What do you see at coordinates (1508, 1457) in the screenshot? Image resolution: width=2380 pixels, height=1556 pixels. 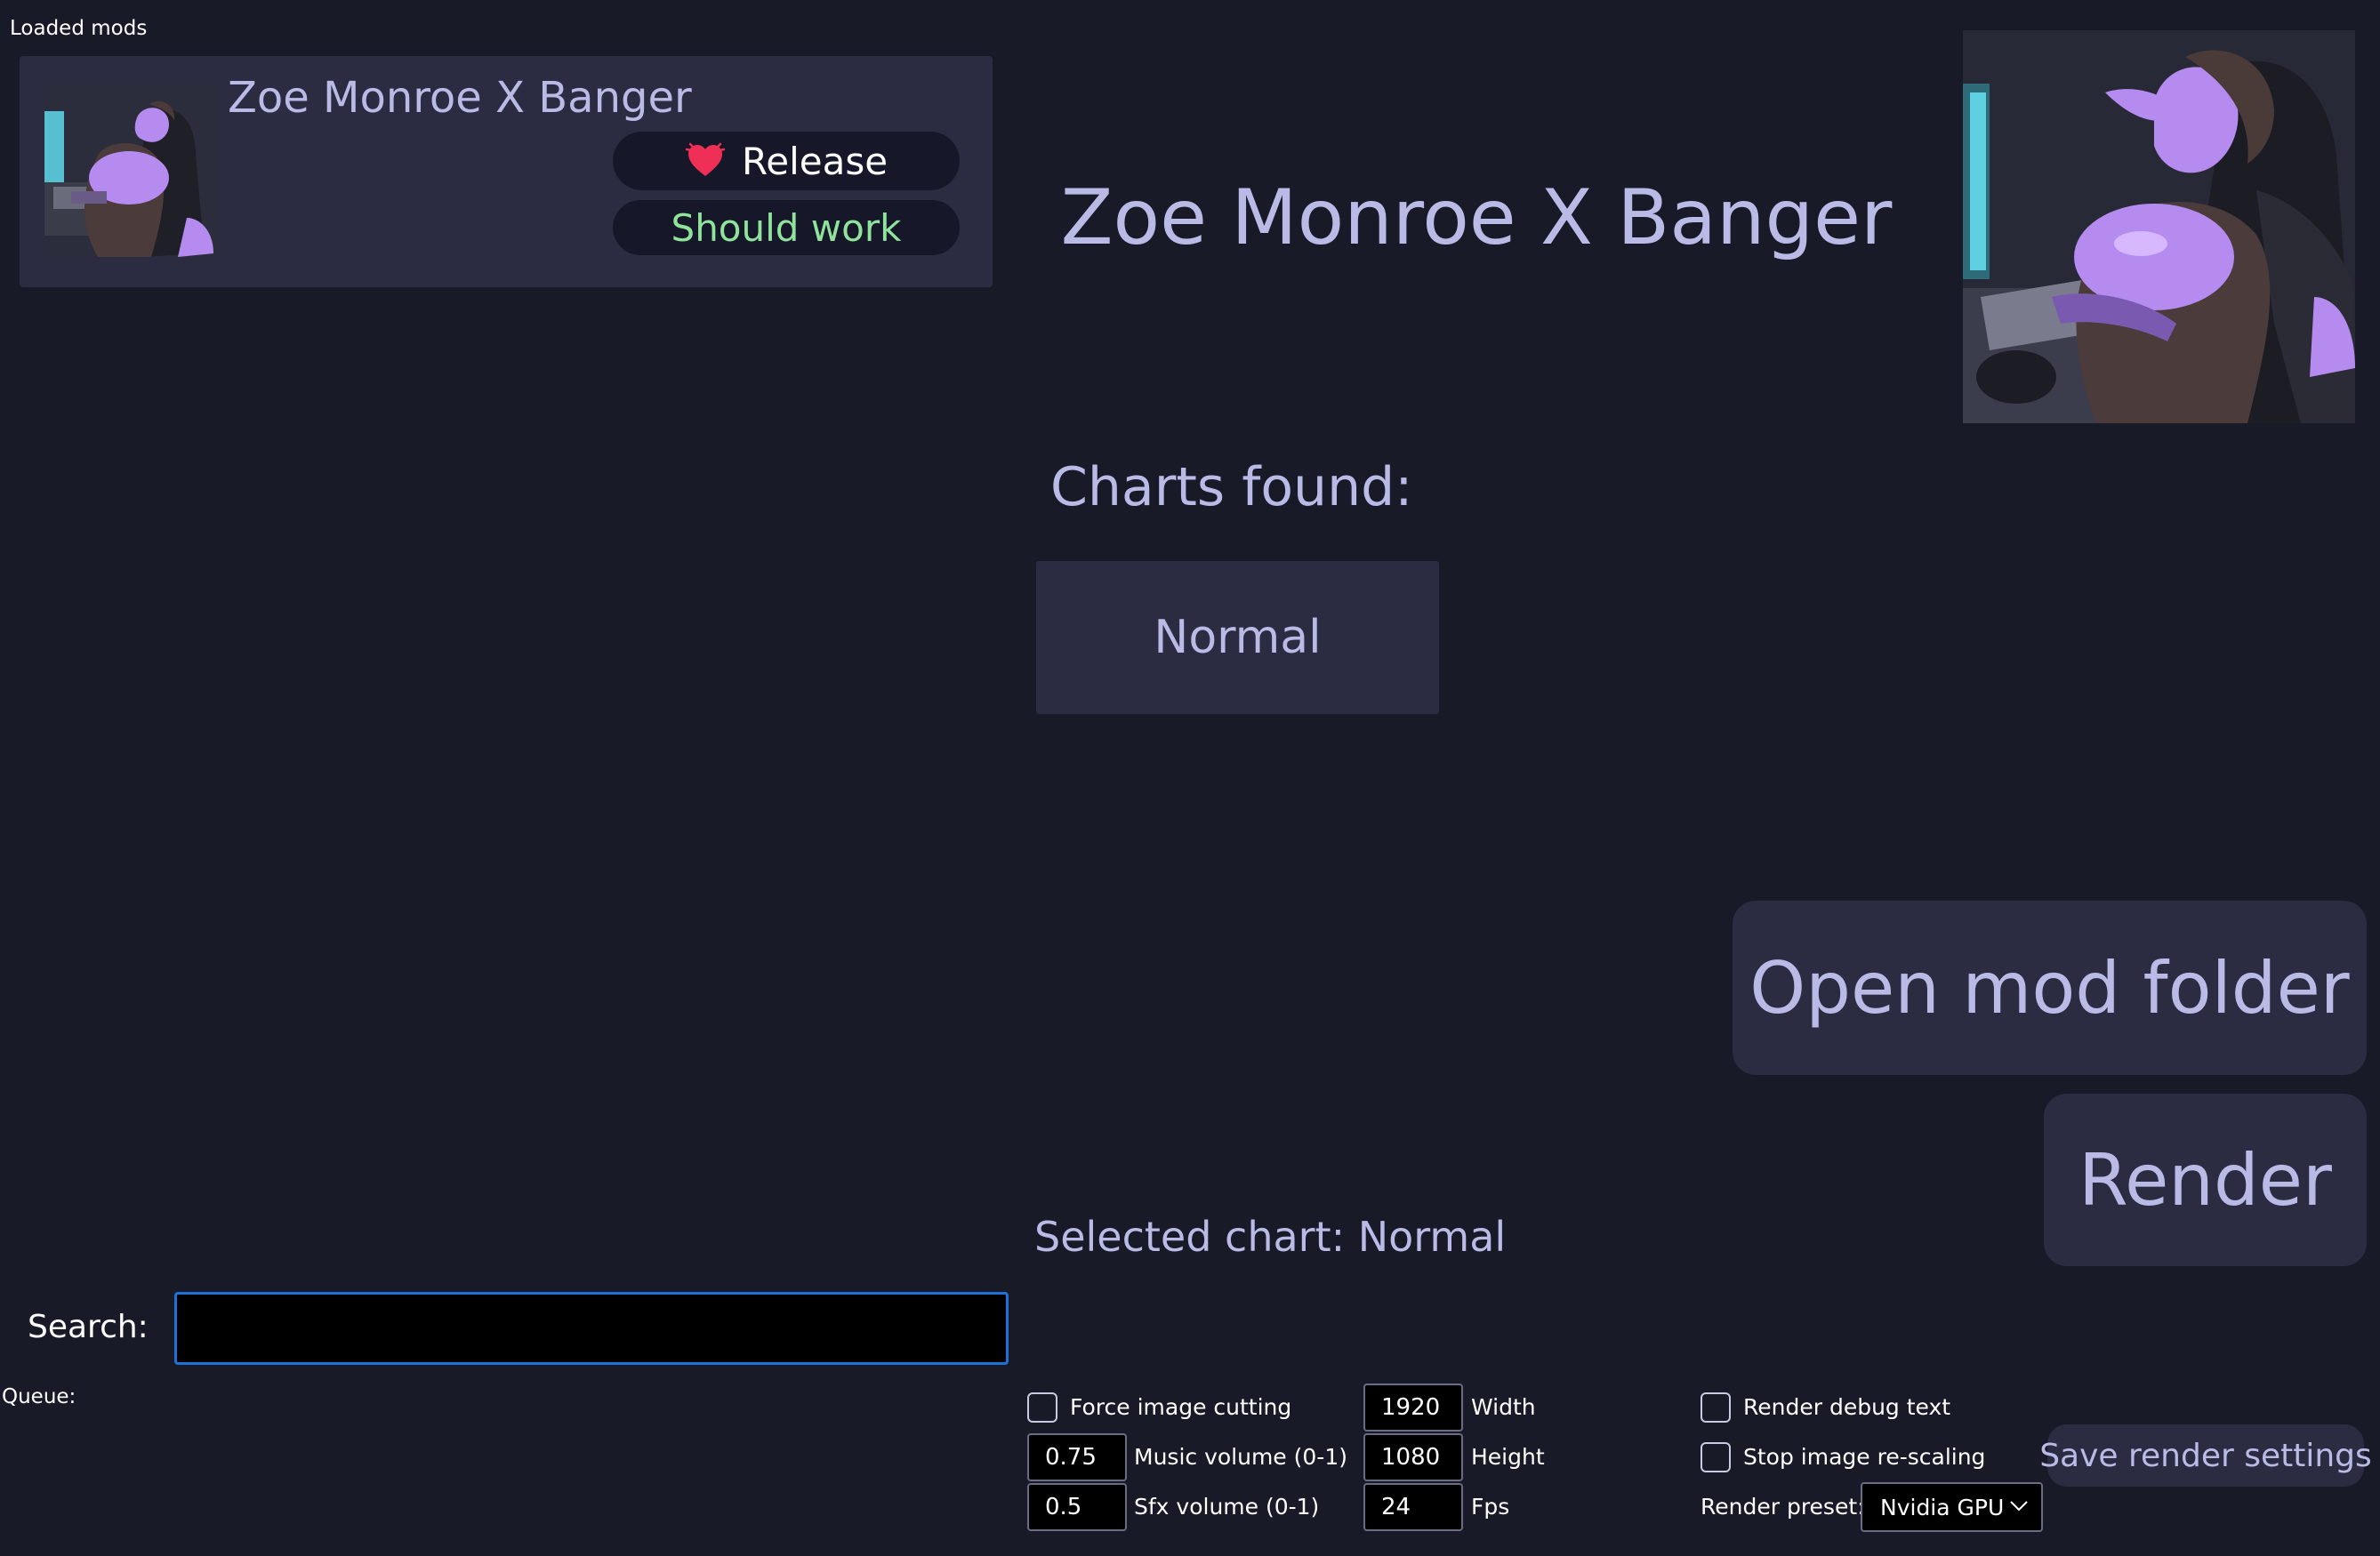 I see `height-label: Height` at bounding box center [1508, 1457].